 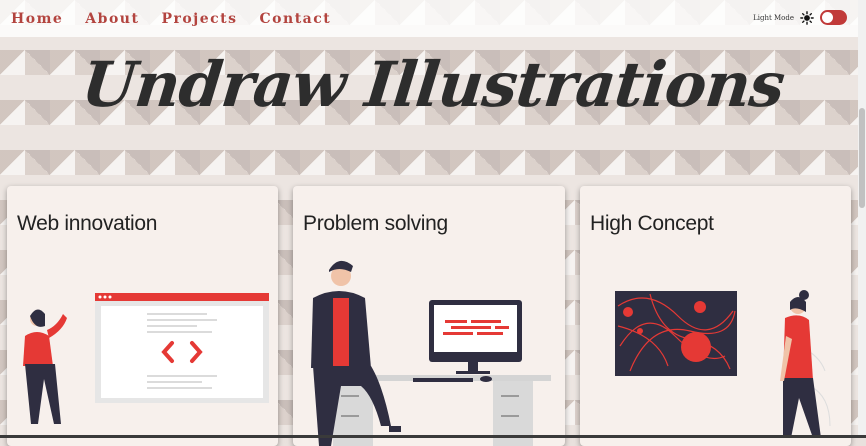 What do you see at coordinates (773, 17) in the screenshot?
I see `mode-label: Light Mode` at bounding box center [773, 17].